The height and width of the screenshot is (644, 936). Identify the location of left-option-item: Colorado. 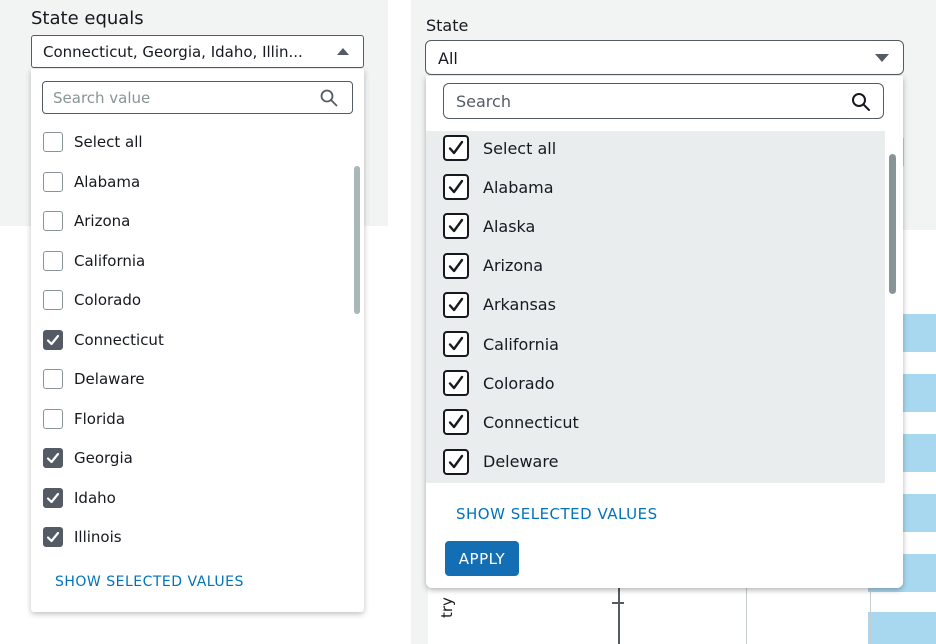
(92, 300).